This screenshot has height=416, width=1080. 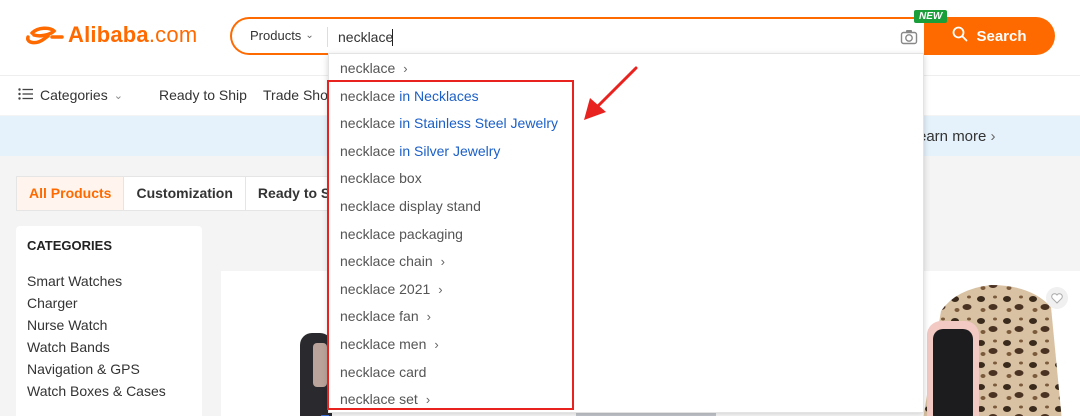 I want to click on learn-more-link: earn more ›, so click(x=957, y=136).